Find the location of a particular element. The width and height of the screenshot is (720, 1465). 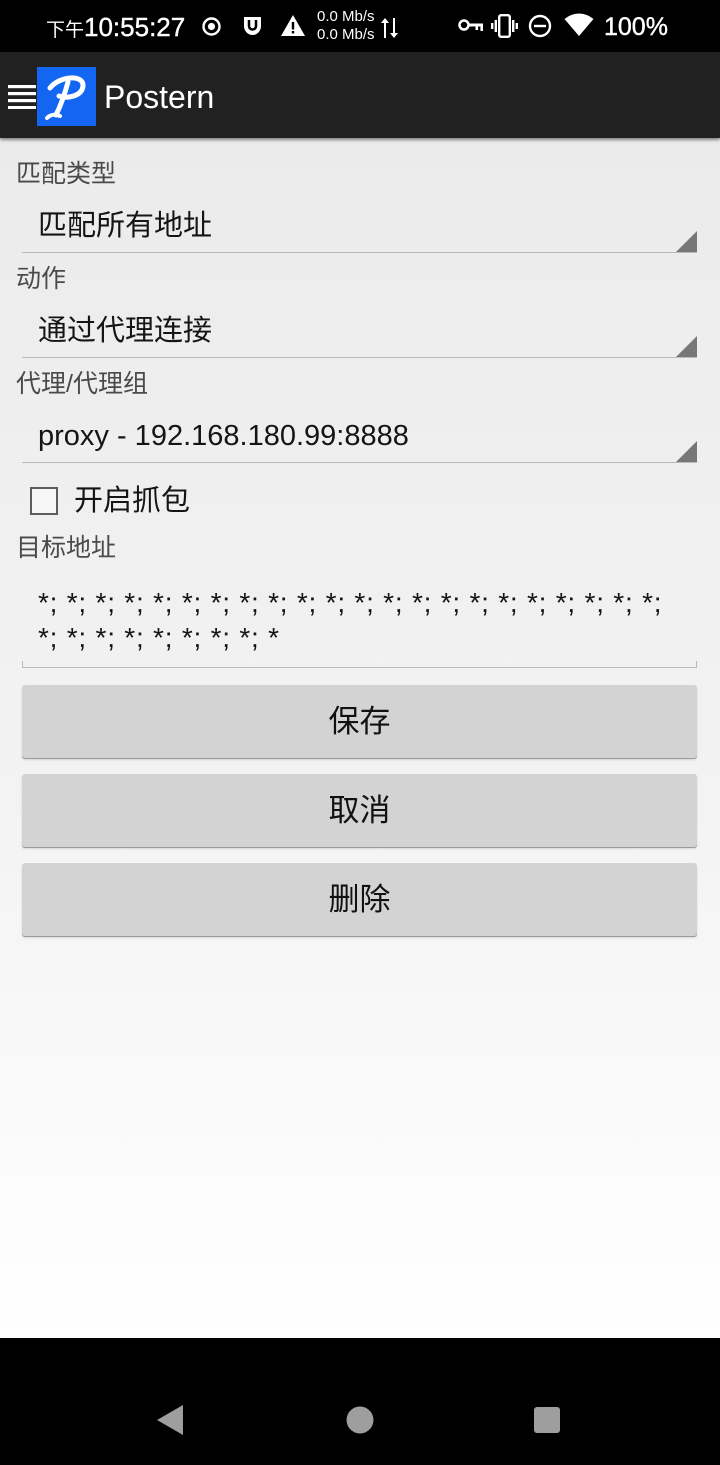

clock-time: 10:55:27 is located at coordinates (135, 27).